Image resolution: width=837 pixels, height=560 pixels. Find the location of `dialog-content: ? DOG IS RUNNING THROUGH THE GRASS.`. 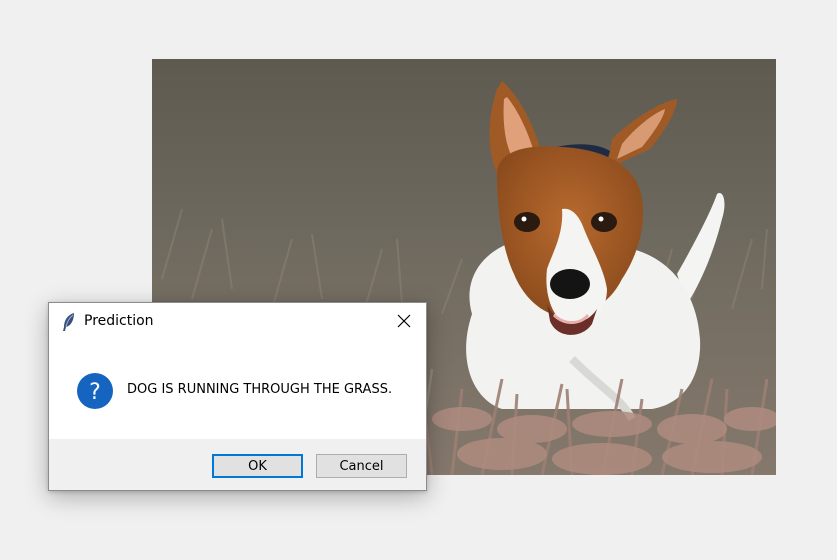

dialog-content: ? DOG IS RUNNING THROUGH THE GRASS. is located at coordinates (237, 390).